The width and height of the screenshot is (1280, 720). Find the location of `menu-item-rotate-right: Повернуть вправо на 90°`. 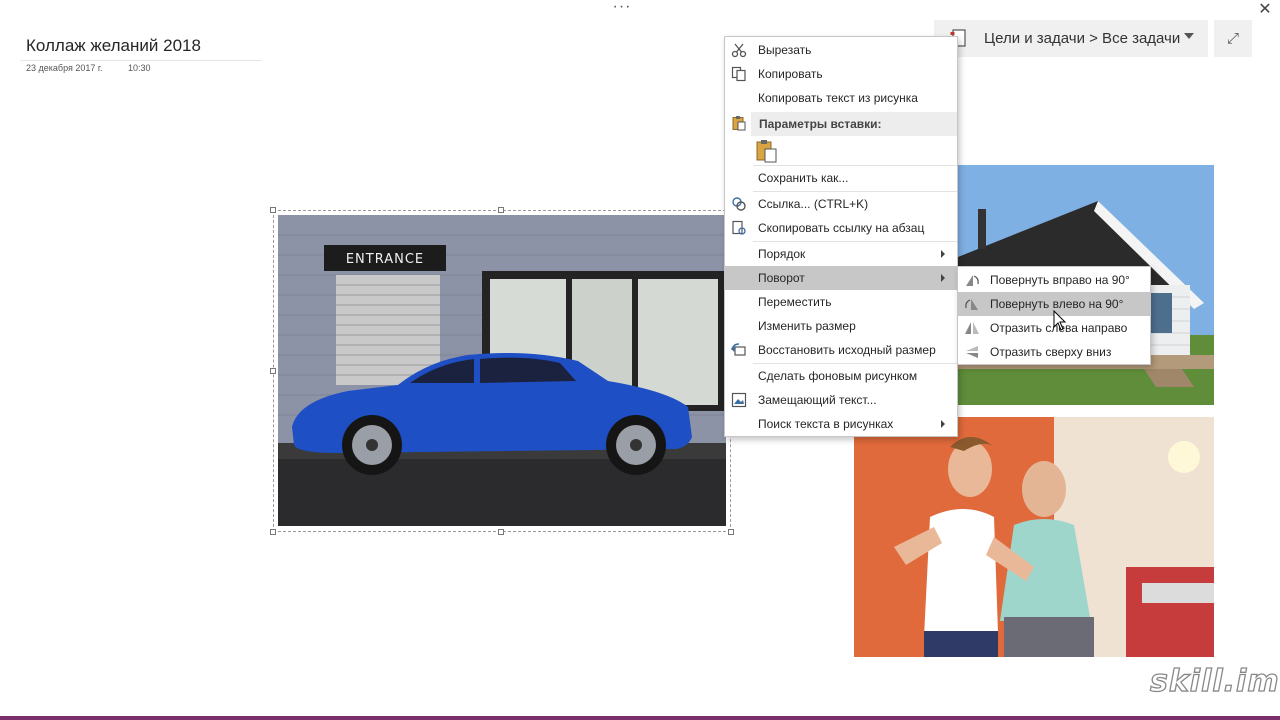

menu-item-rotate-right: Повернуть вправо на 90° is located at coordinates (1054, 280).